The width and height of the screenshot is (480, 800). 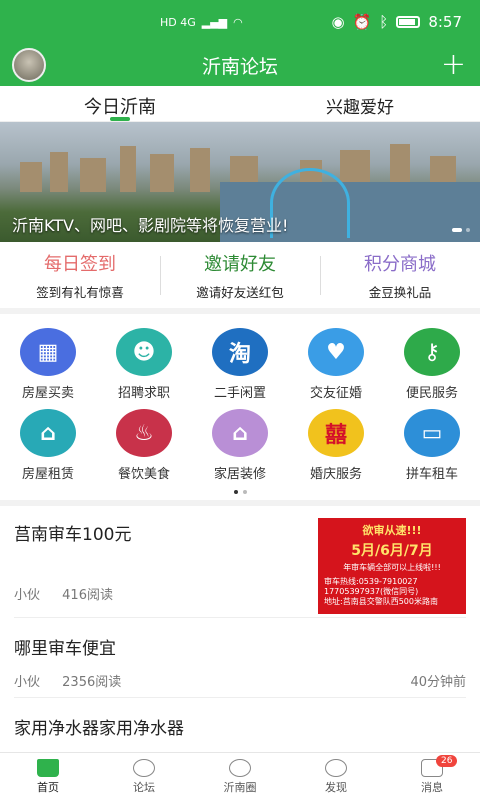 What do you see at coordinates (335, 474) in the screenshot?
I see `category-label: 婚庆服务` at bounding box center [335, 474].